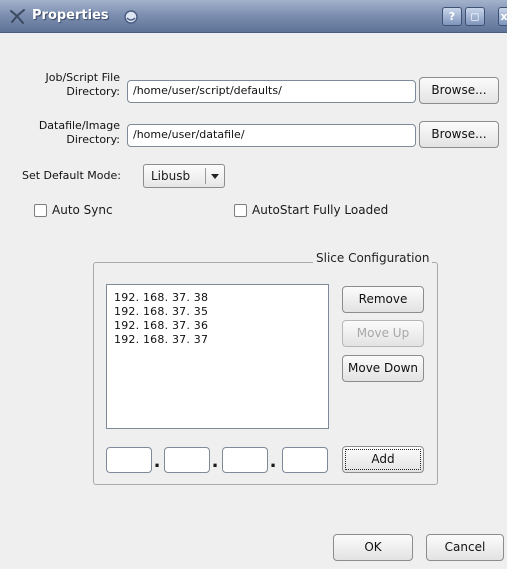  What do you see at coordinates (82, 210) in the screenshot?
I see `auto-sync-label: Auto Sync` at bounding box center [82, 210].